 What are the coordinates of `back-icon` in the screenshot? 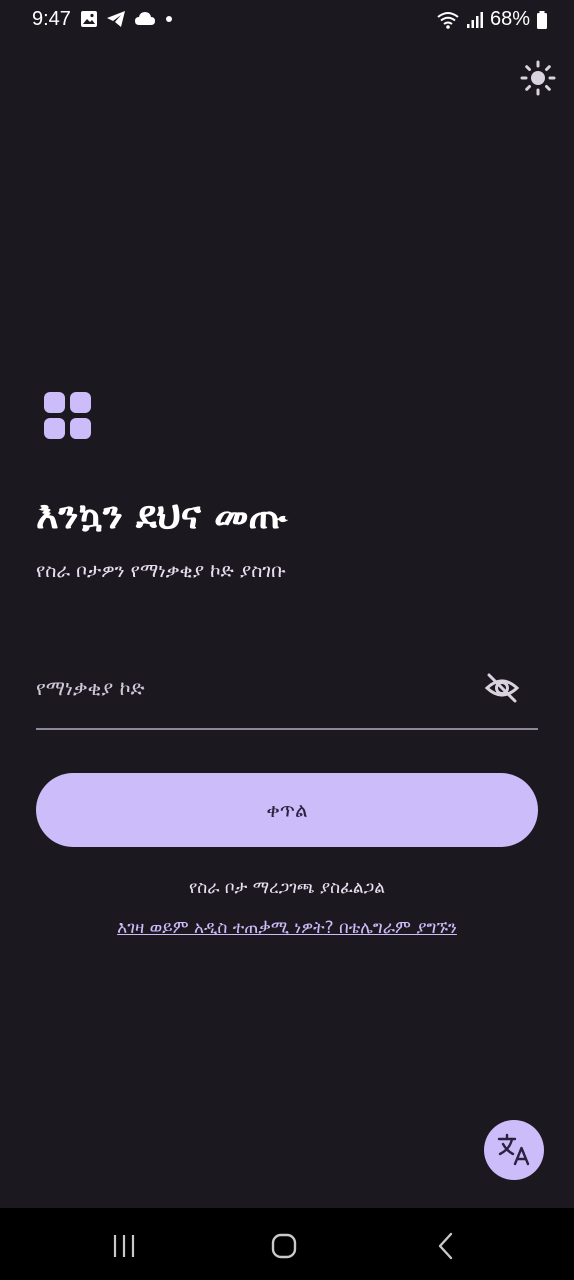 It's located at (445, 1246).